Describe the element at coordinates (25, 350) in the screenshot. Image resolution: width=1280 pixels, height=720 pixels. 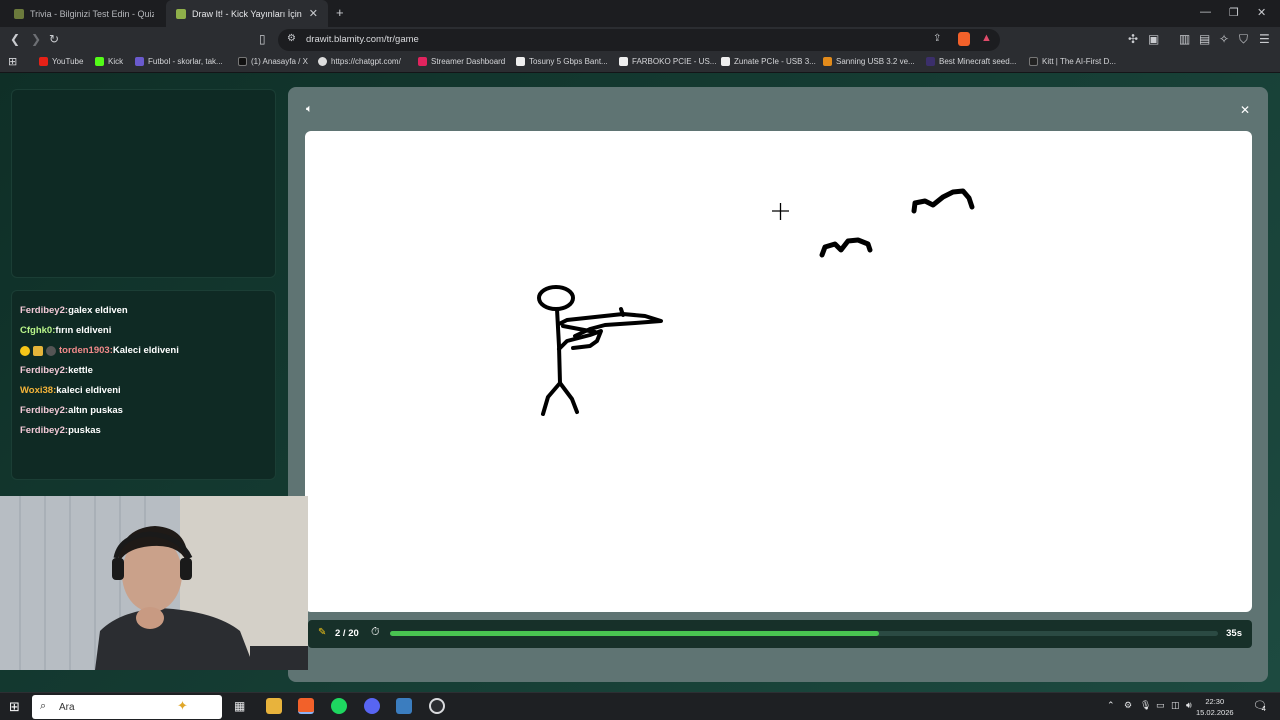
I see `subscriber-badge-icon` at that location.